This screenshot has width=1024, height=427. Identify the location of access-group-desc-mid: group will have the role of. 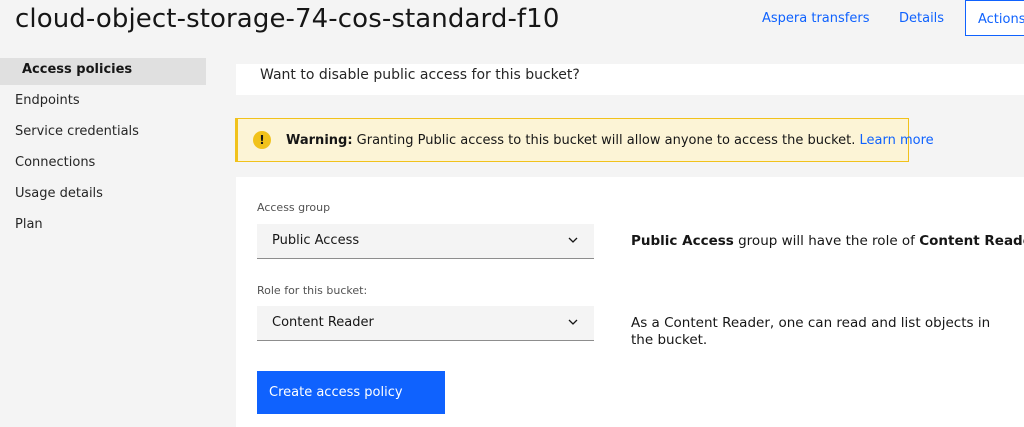
(826, 241).